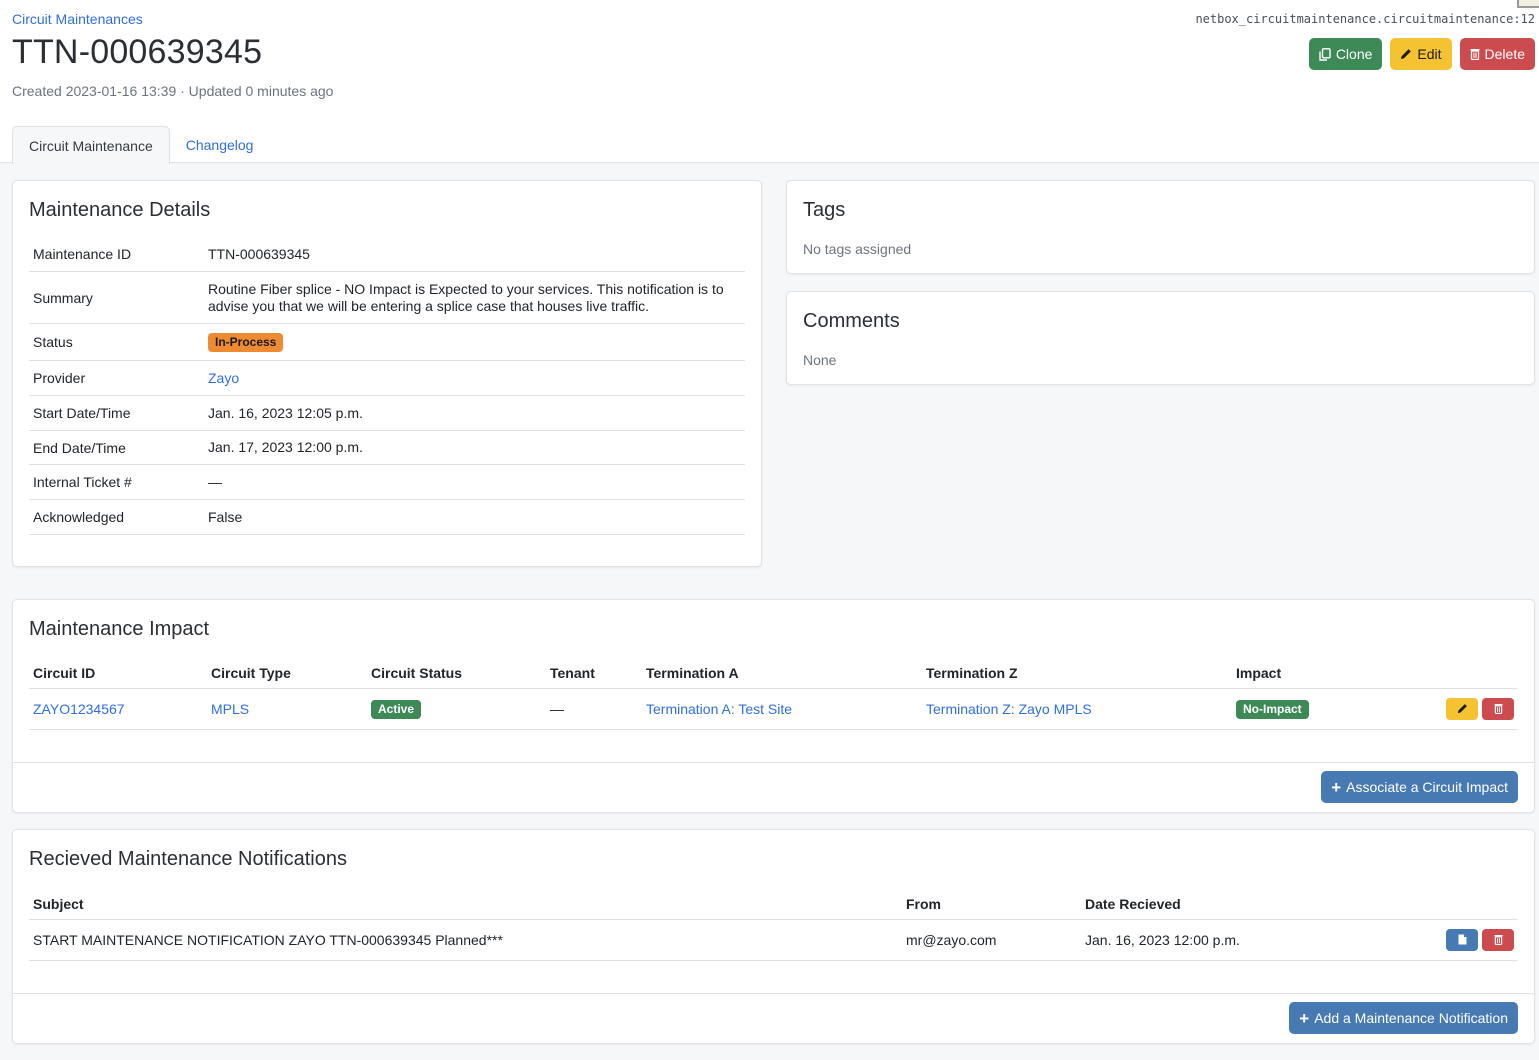  I want to click on detail-value: Zayo, so click(476, 378).